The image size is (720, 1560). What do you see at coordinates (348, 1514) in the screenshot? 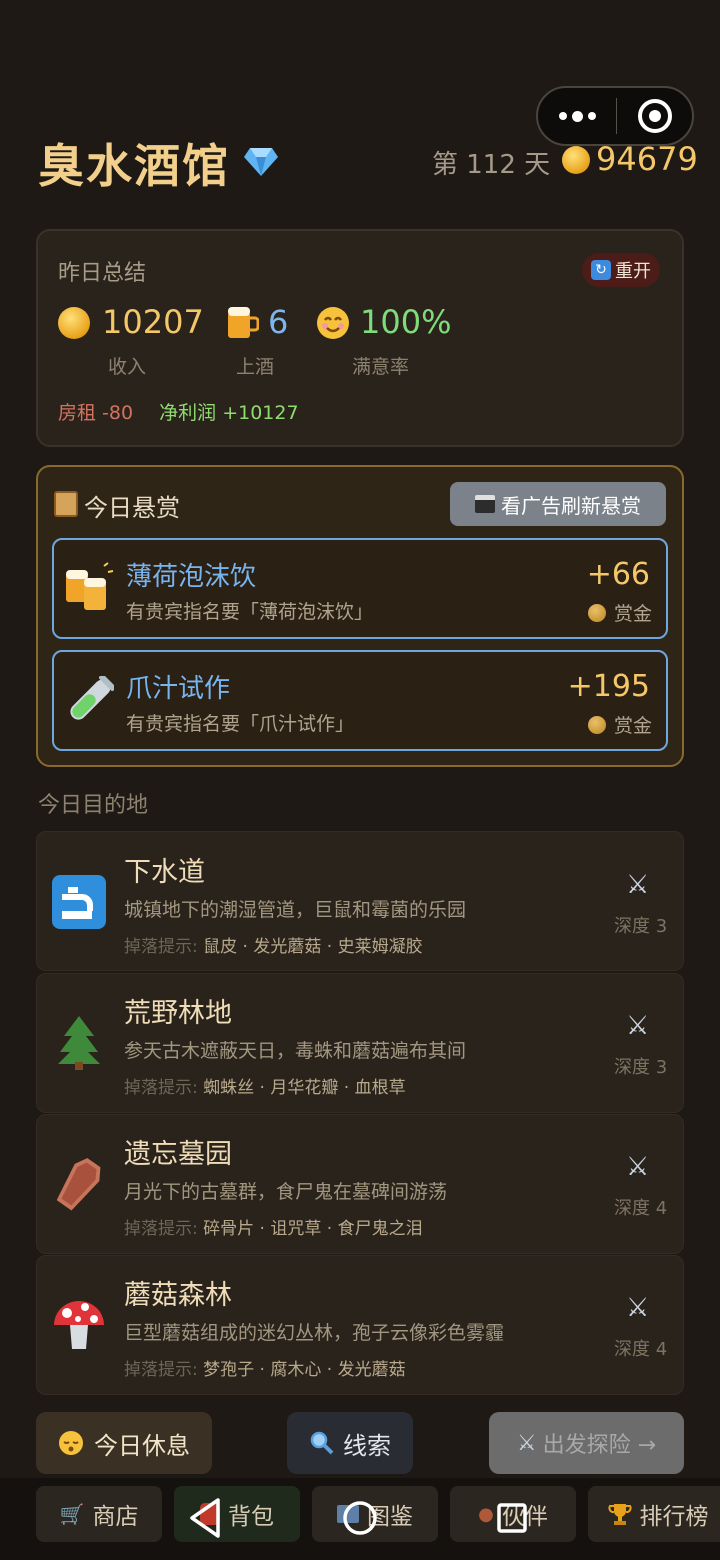
I see `book-icon` at bounding box center [348, 1514].